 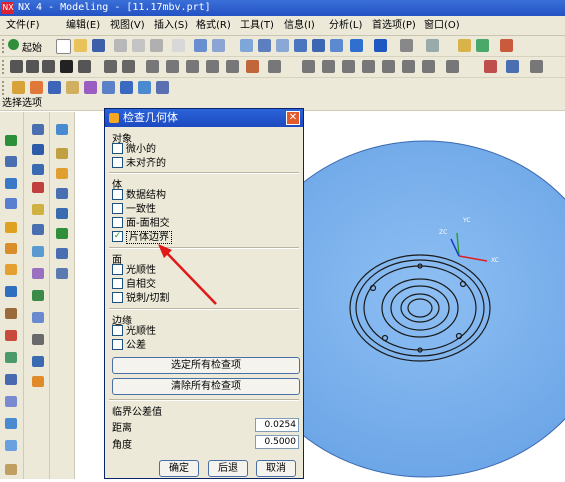 I want to click on annotation-arrow, so click(x=187, y=274).